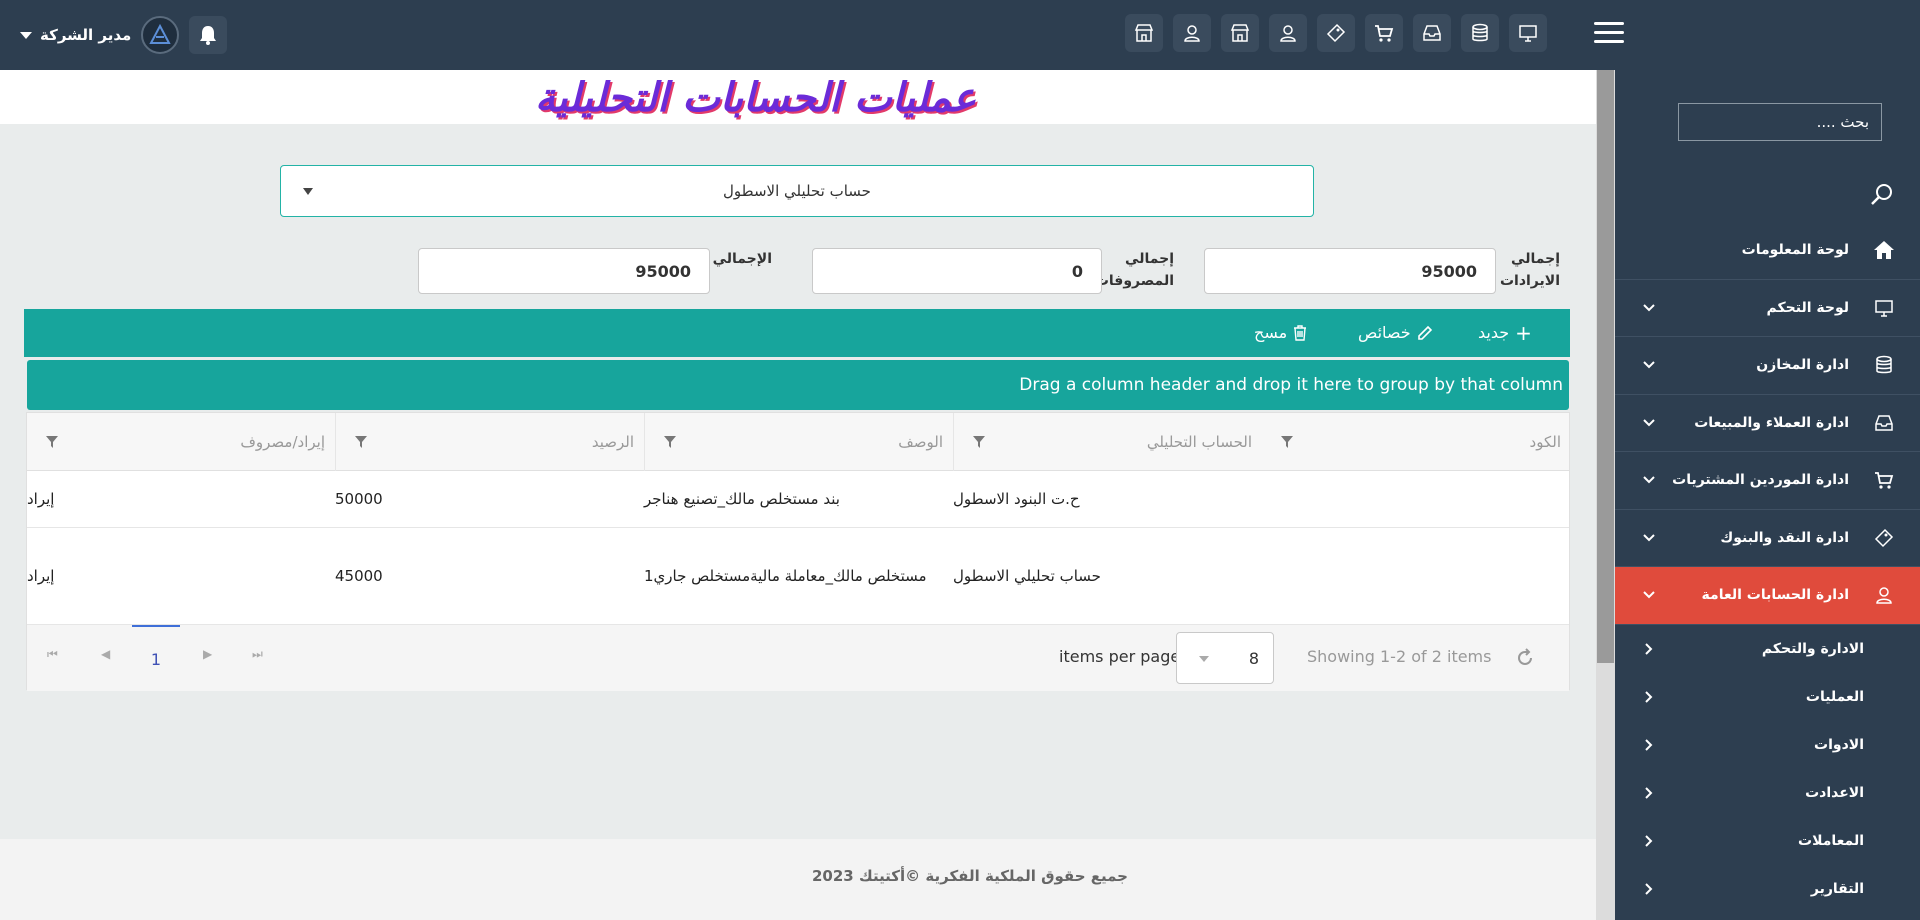 The width and height of the screenshot is (1920, 920). Describe the element at coordinates (1884, 308) in the screenshot. I see `monitor-icon` at that location.